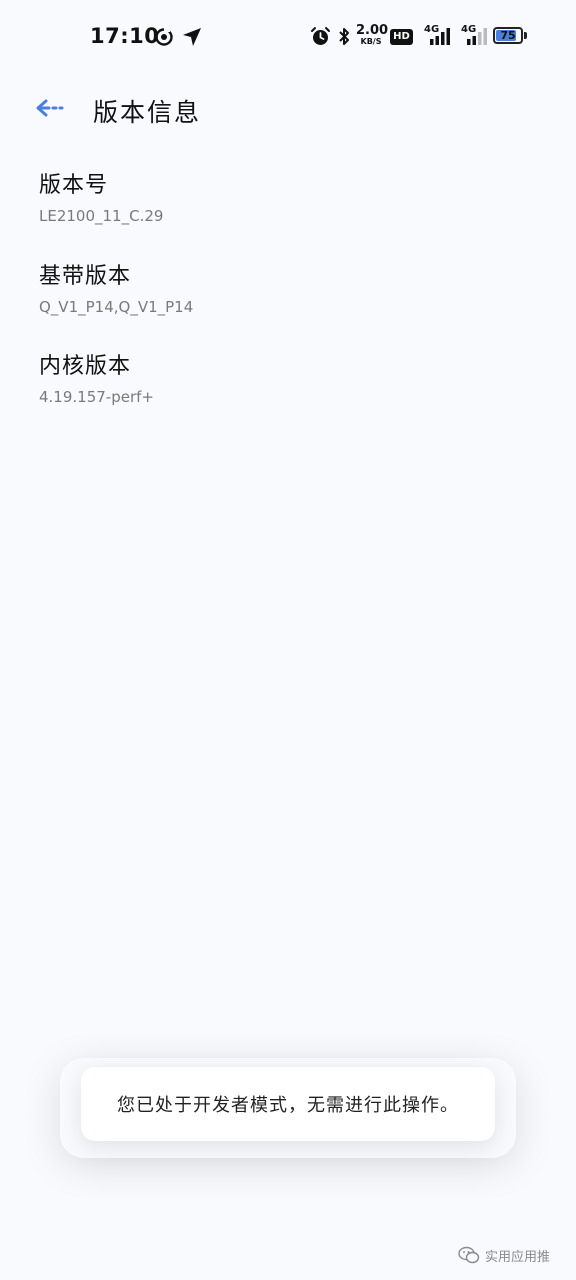 This screenshot has height=1280, width=576. What do you see at coordinates (101, 199) in the screenshot?
I see `version-number-item: 版本号 LE2100_11_C.29` at bounding box center [101, 199].